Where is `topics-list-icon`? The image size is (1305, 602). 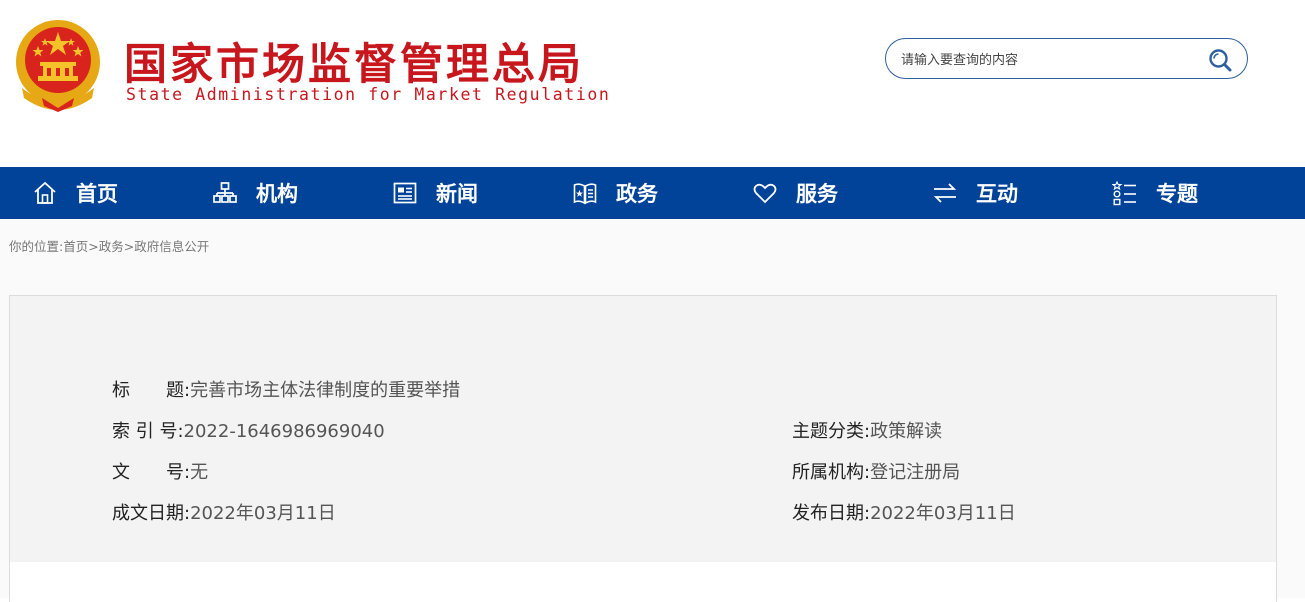 topics-list-icon is located at coordinates (1124, 193).